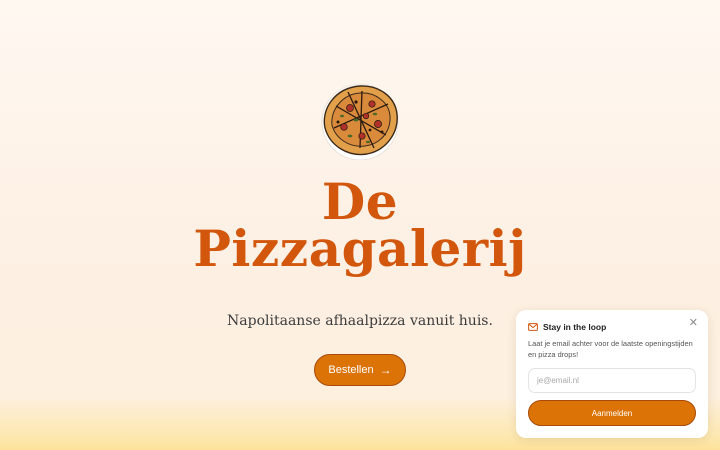  Describe the element at coordinates (575, 327) in the screenshot. I see `newsletter-title: Stay in the loop` at that location.